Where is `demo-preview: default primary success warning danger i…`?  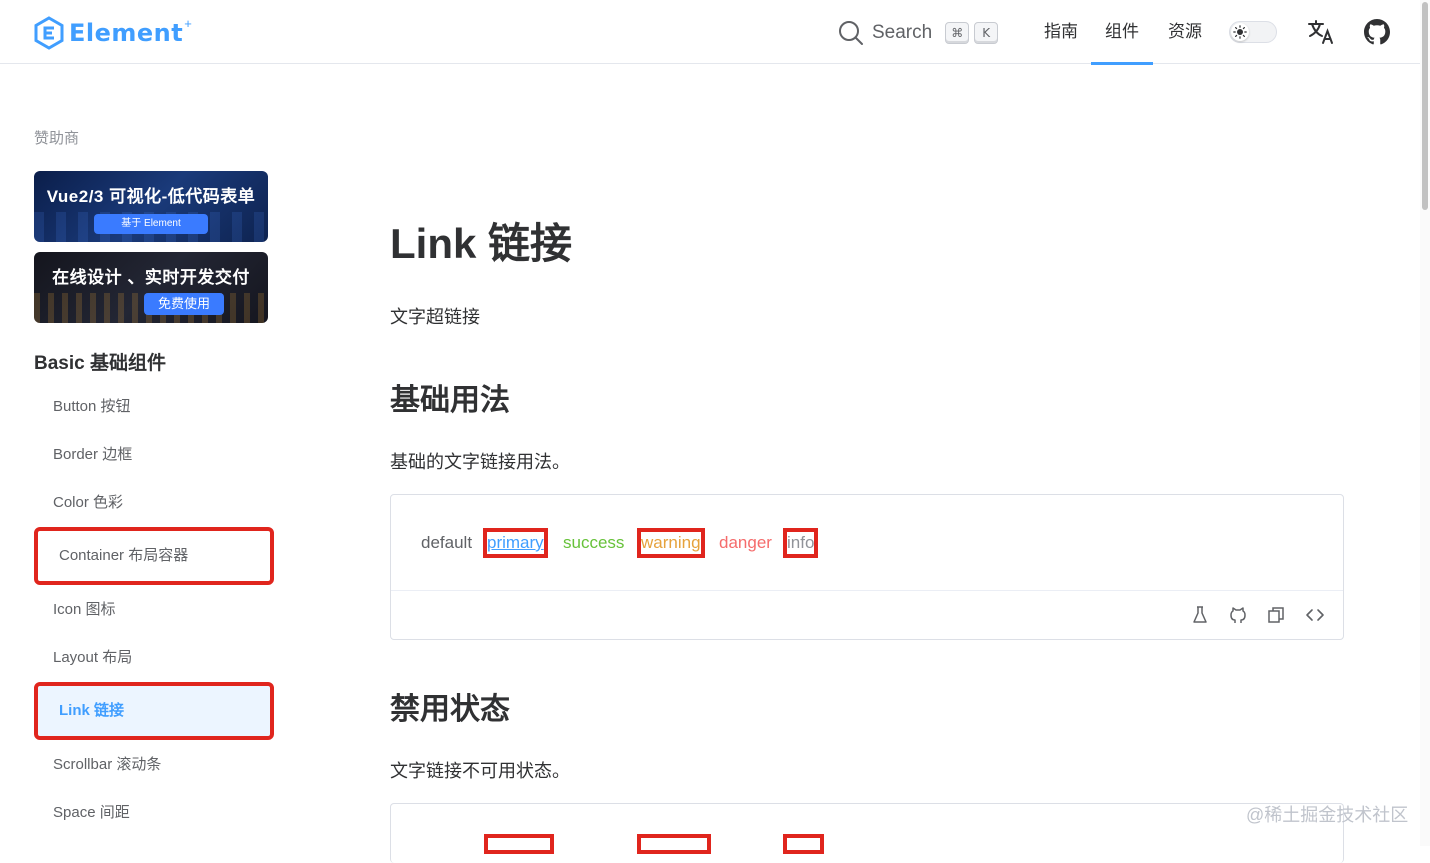 demo-preview: default primary success warning danger i… is located at coordinates (867, 543).